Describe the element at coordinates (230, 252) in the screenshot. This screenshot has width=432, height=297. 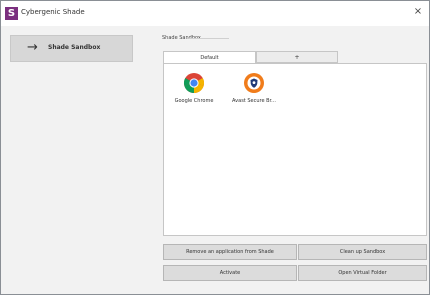
I see `remove-application-button: Remove an application from Shade` at that location.